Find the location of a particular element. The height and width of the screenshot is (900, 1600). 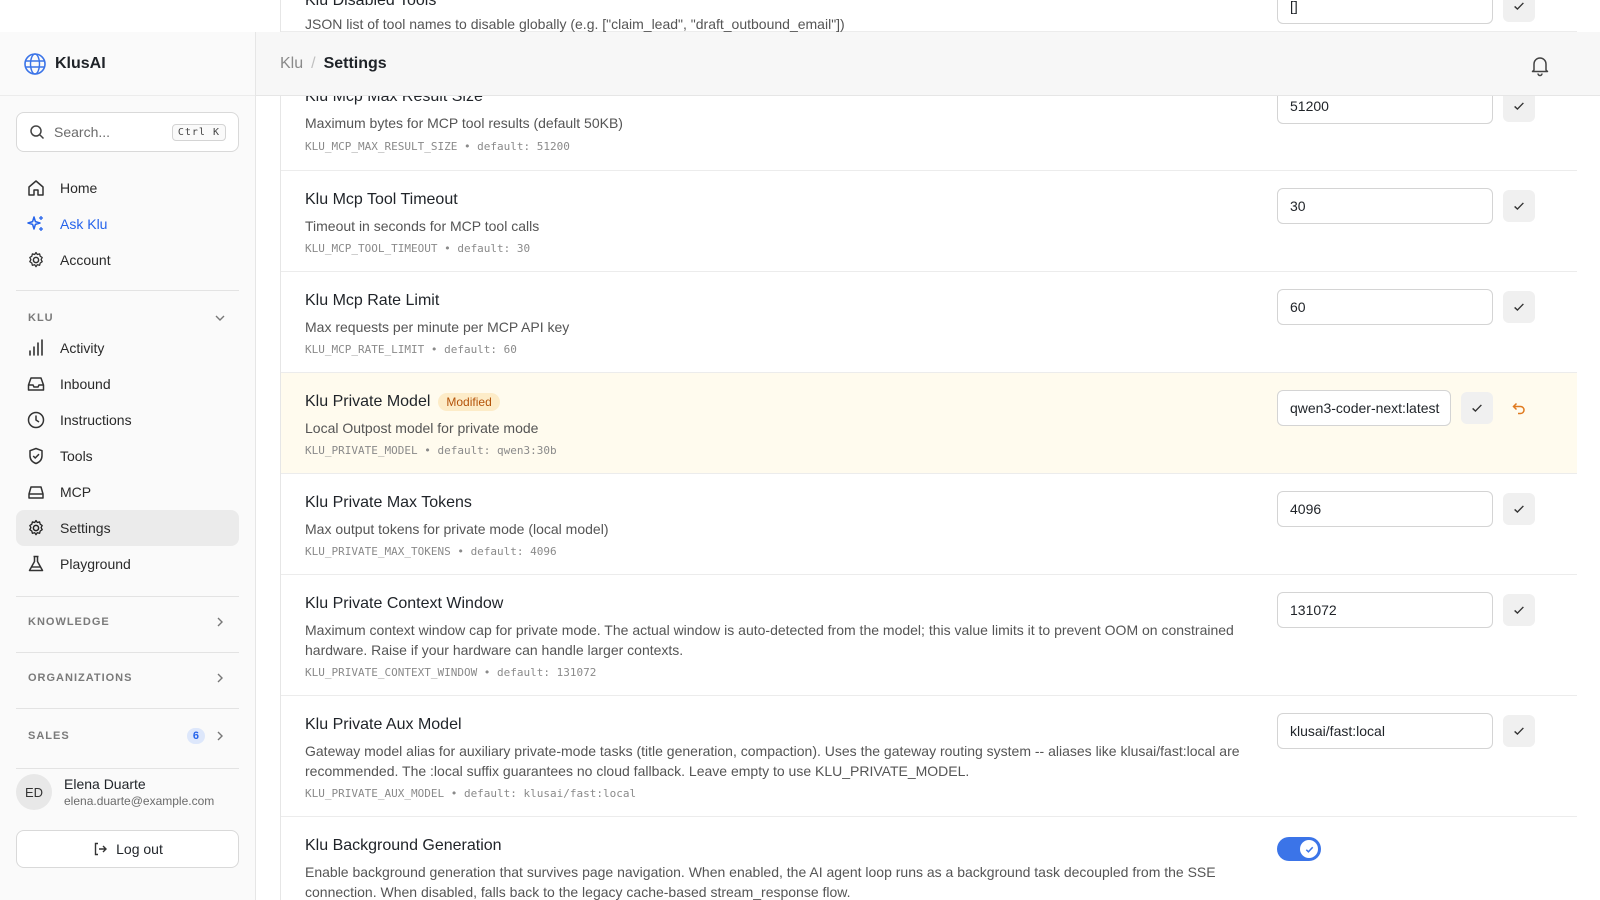

nav-item-settings: Settings is located at coordinates (127, 528).